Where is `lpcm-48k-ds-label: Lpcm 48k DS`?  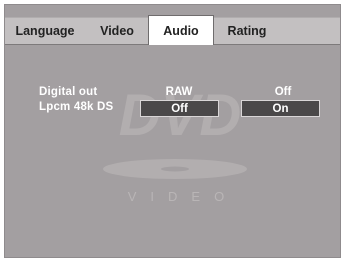 lpcm-48k-ds-label: Lpcm 48k DS is located at coordinates (76, 107).